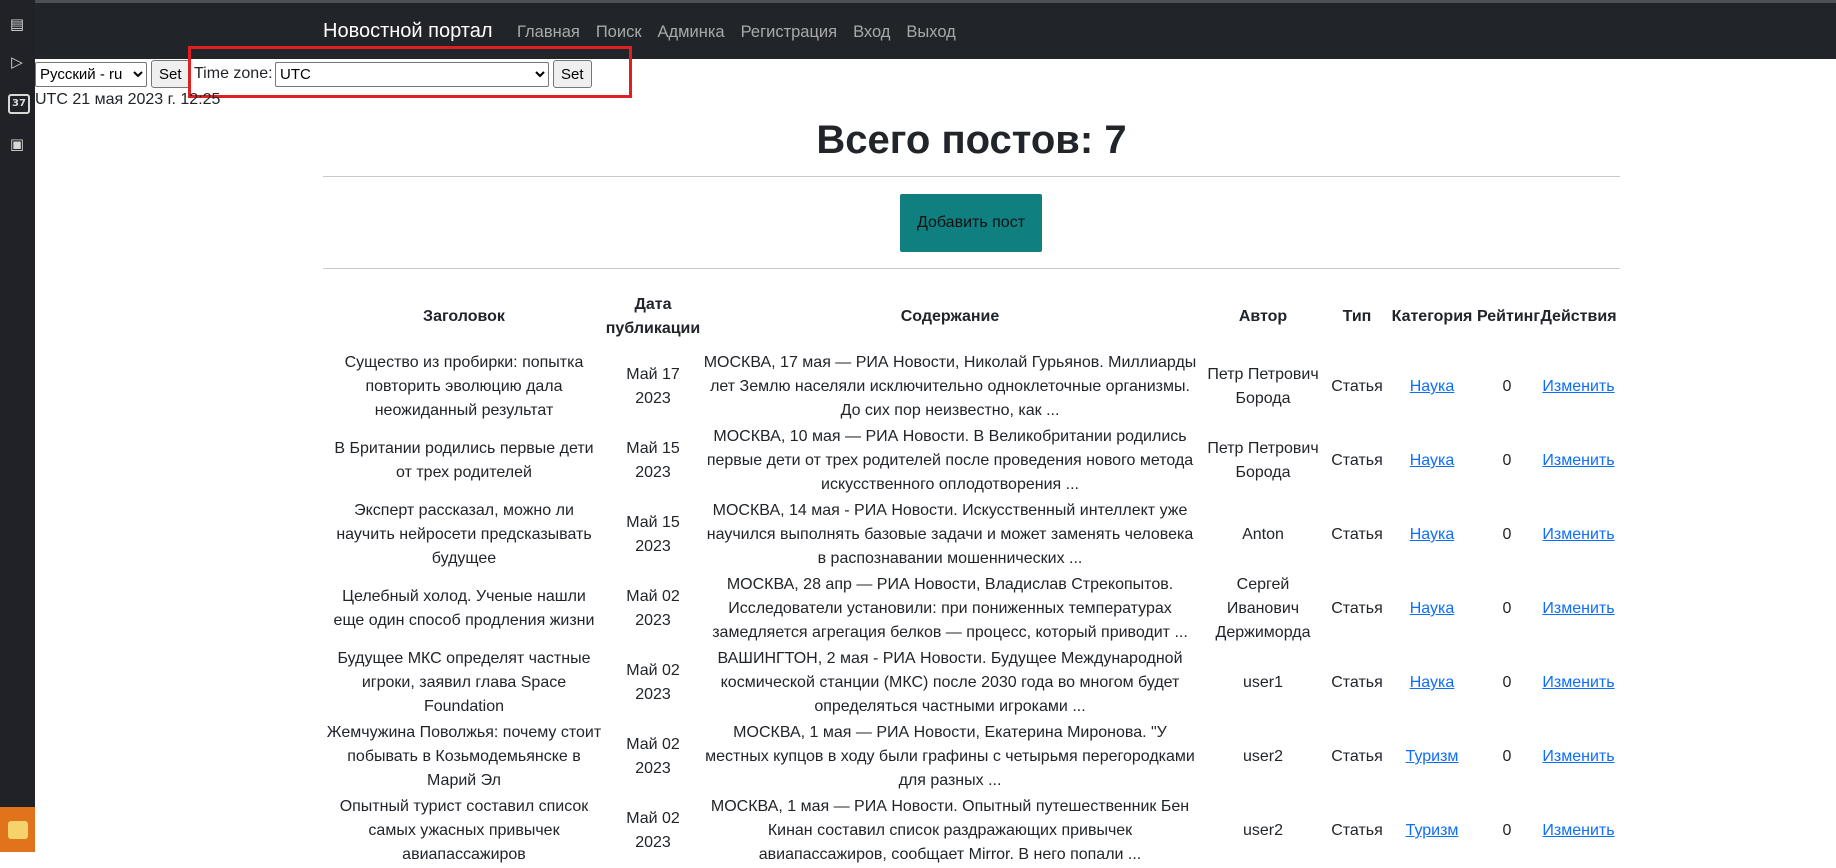  Describe the element at coordinates (128, 99) in the screenshot. I see `current-time: UTC 21 мая 2023 г. 12:25` at that location.